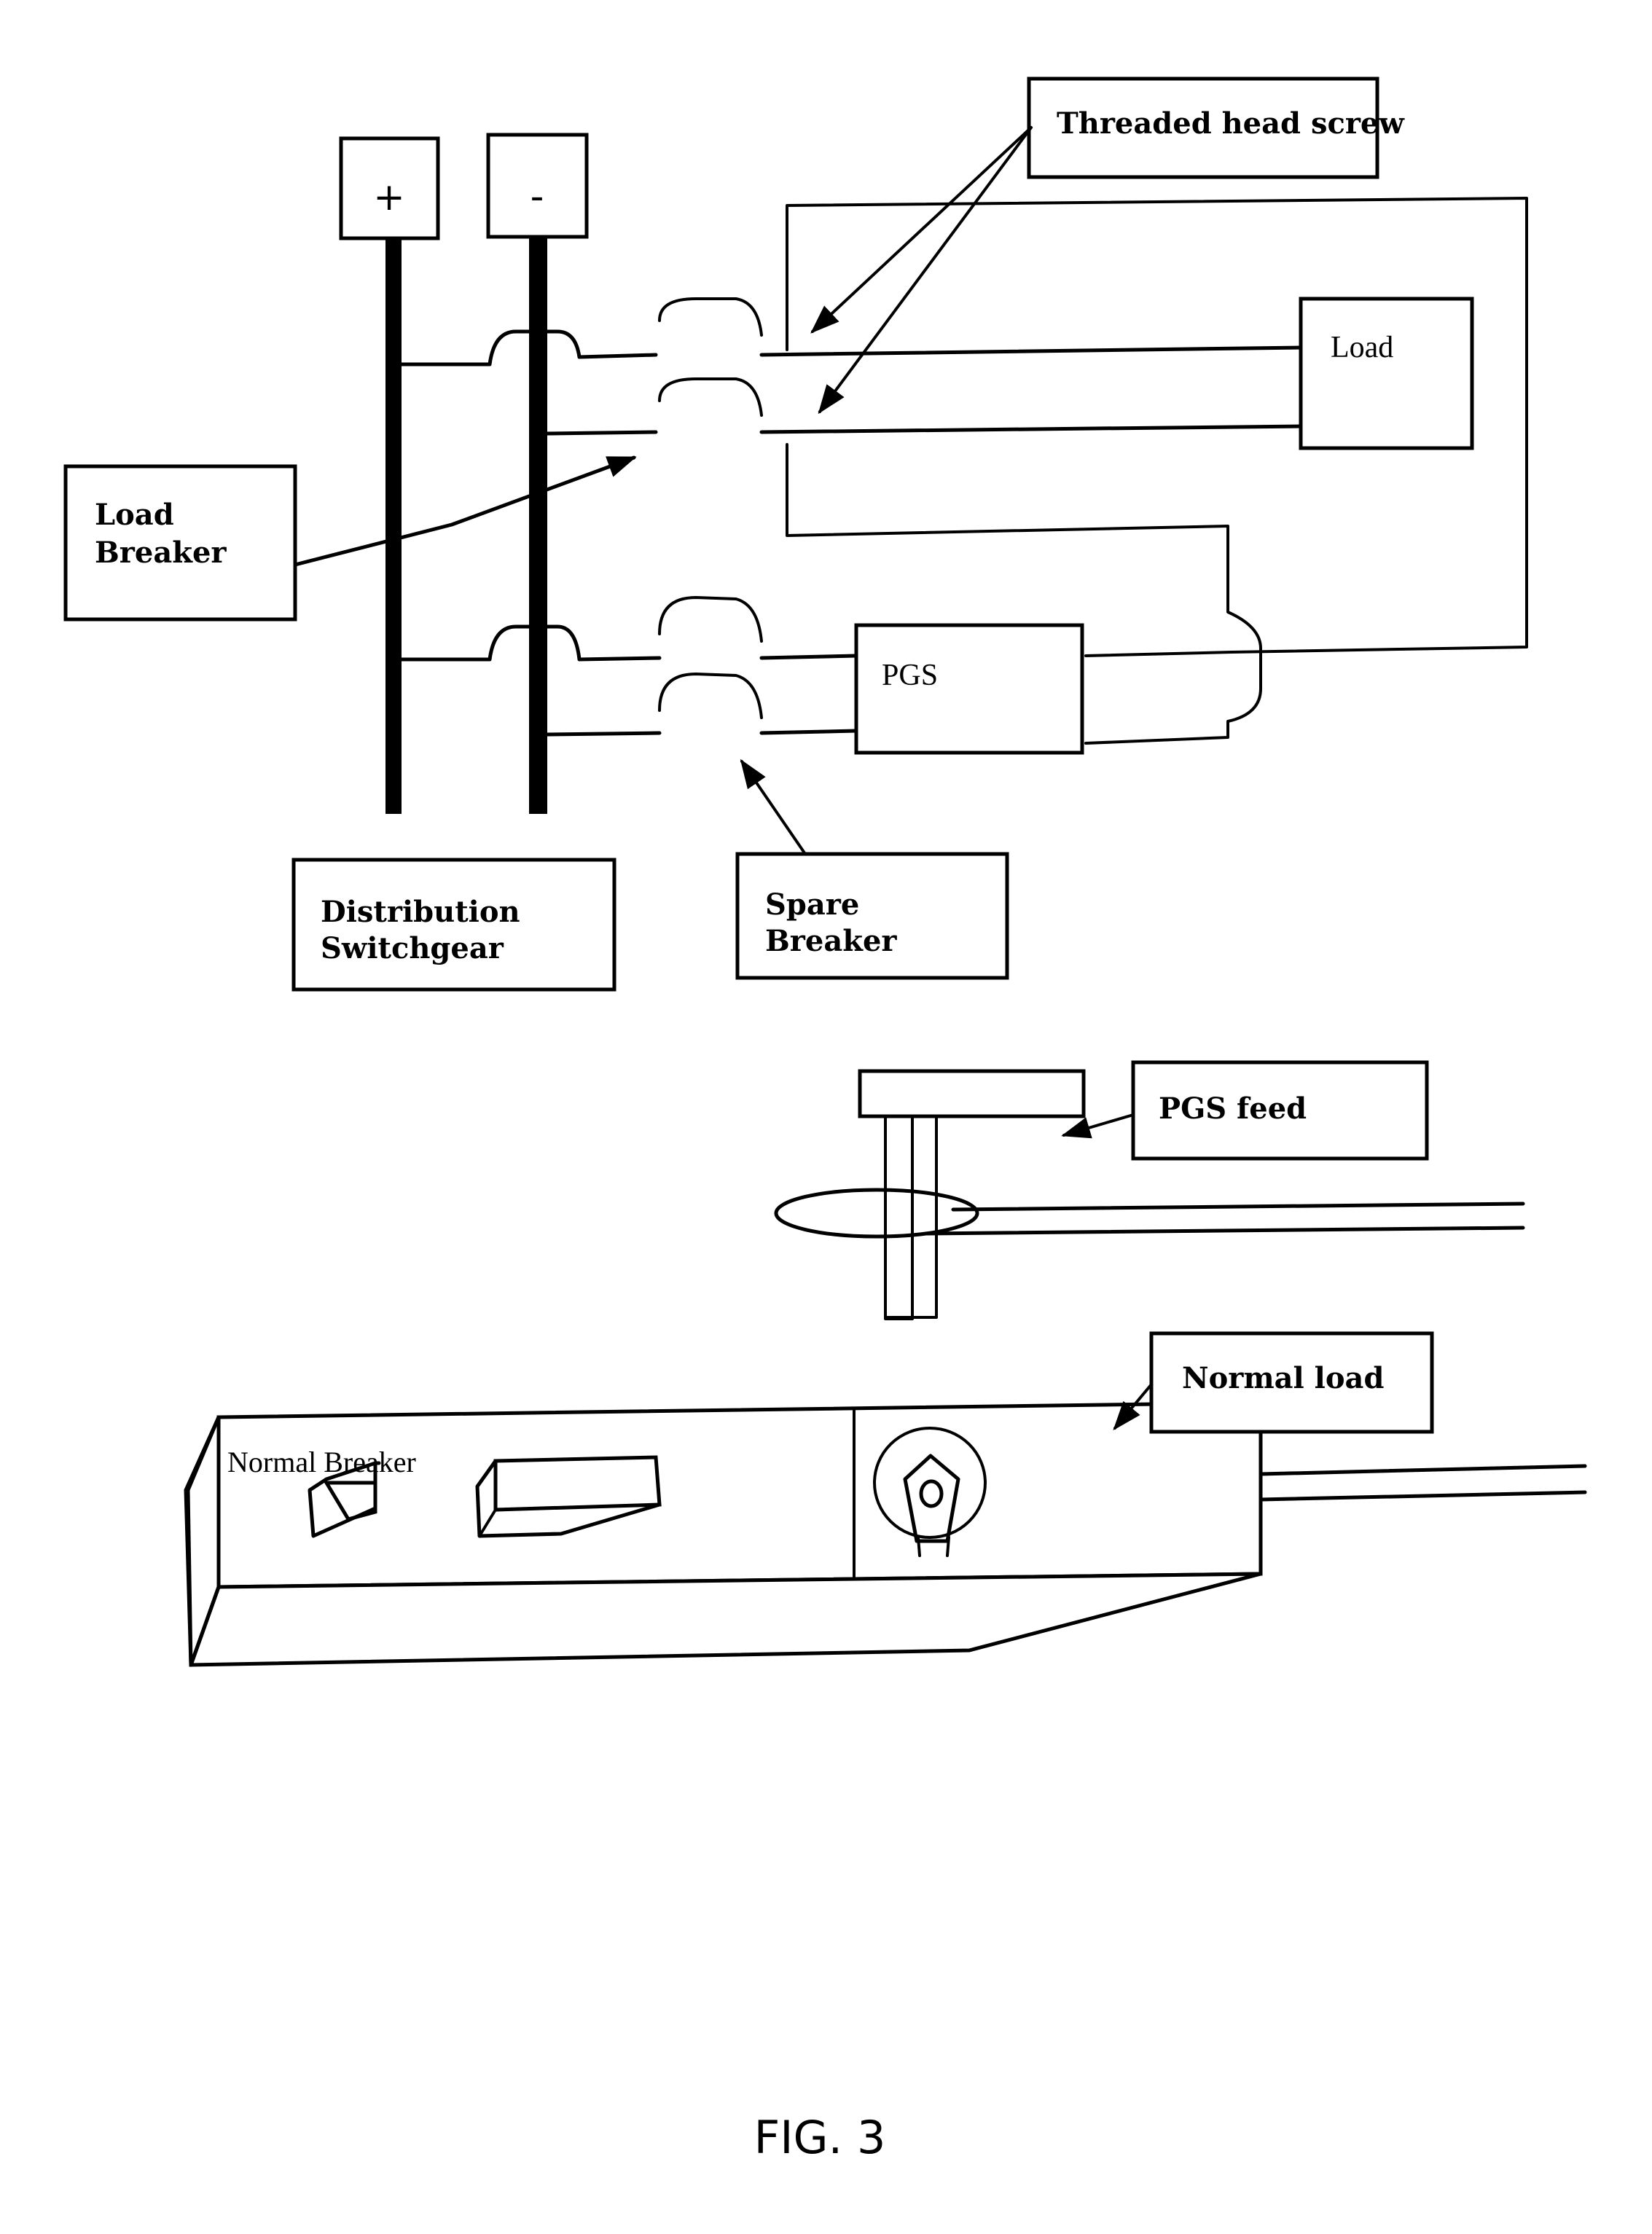  I want to click on load-line-positive-out, so click(1031, 351).